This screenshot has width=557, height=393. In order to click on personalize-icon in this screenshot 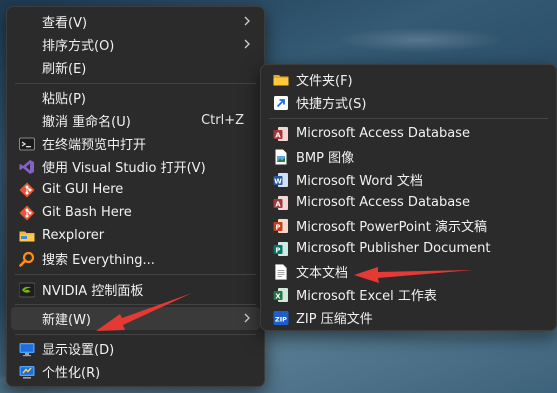, I will do `click(27, 372)`.